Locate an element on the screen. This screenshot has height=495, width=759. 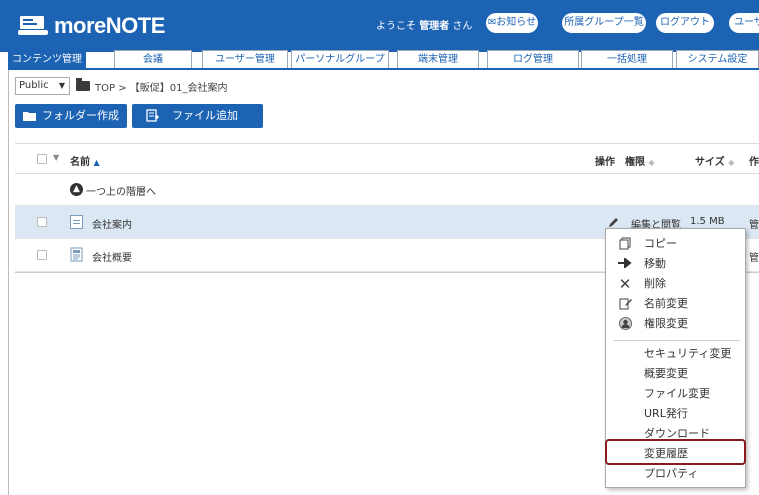
menu-item-url: URL発行 is located at coordinates (675, 414).